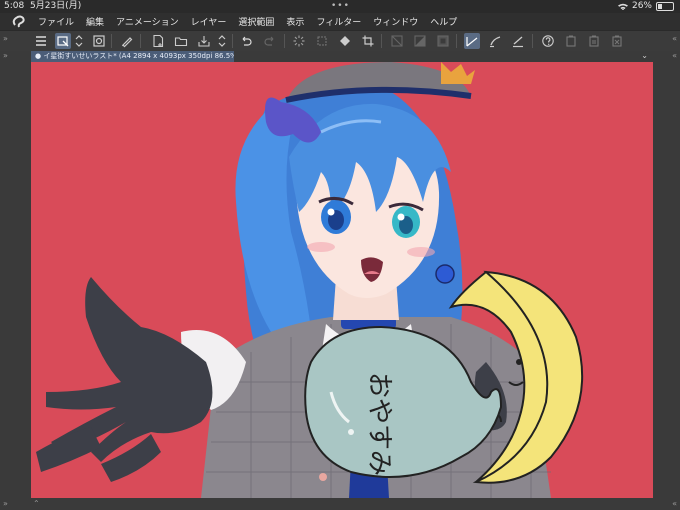  Describe the element at coordinates (443, 41) in the screenshot. I see `invert-icon` at that location.